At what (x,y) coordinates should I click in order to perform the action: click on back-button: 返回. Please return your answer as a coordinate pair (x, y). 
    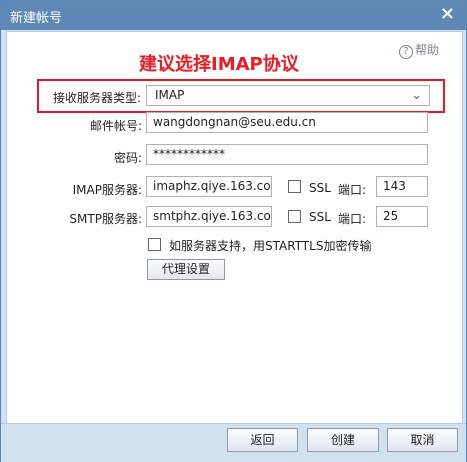
    Looking at the image, I should click on (262, 440).